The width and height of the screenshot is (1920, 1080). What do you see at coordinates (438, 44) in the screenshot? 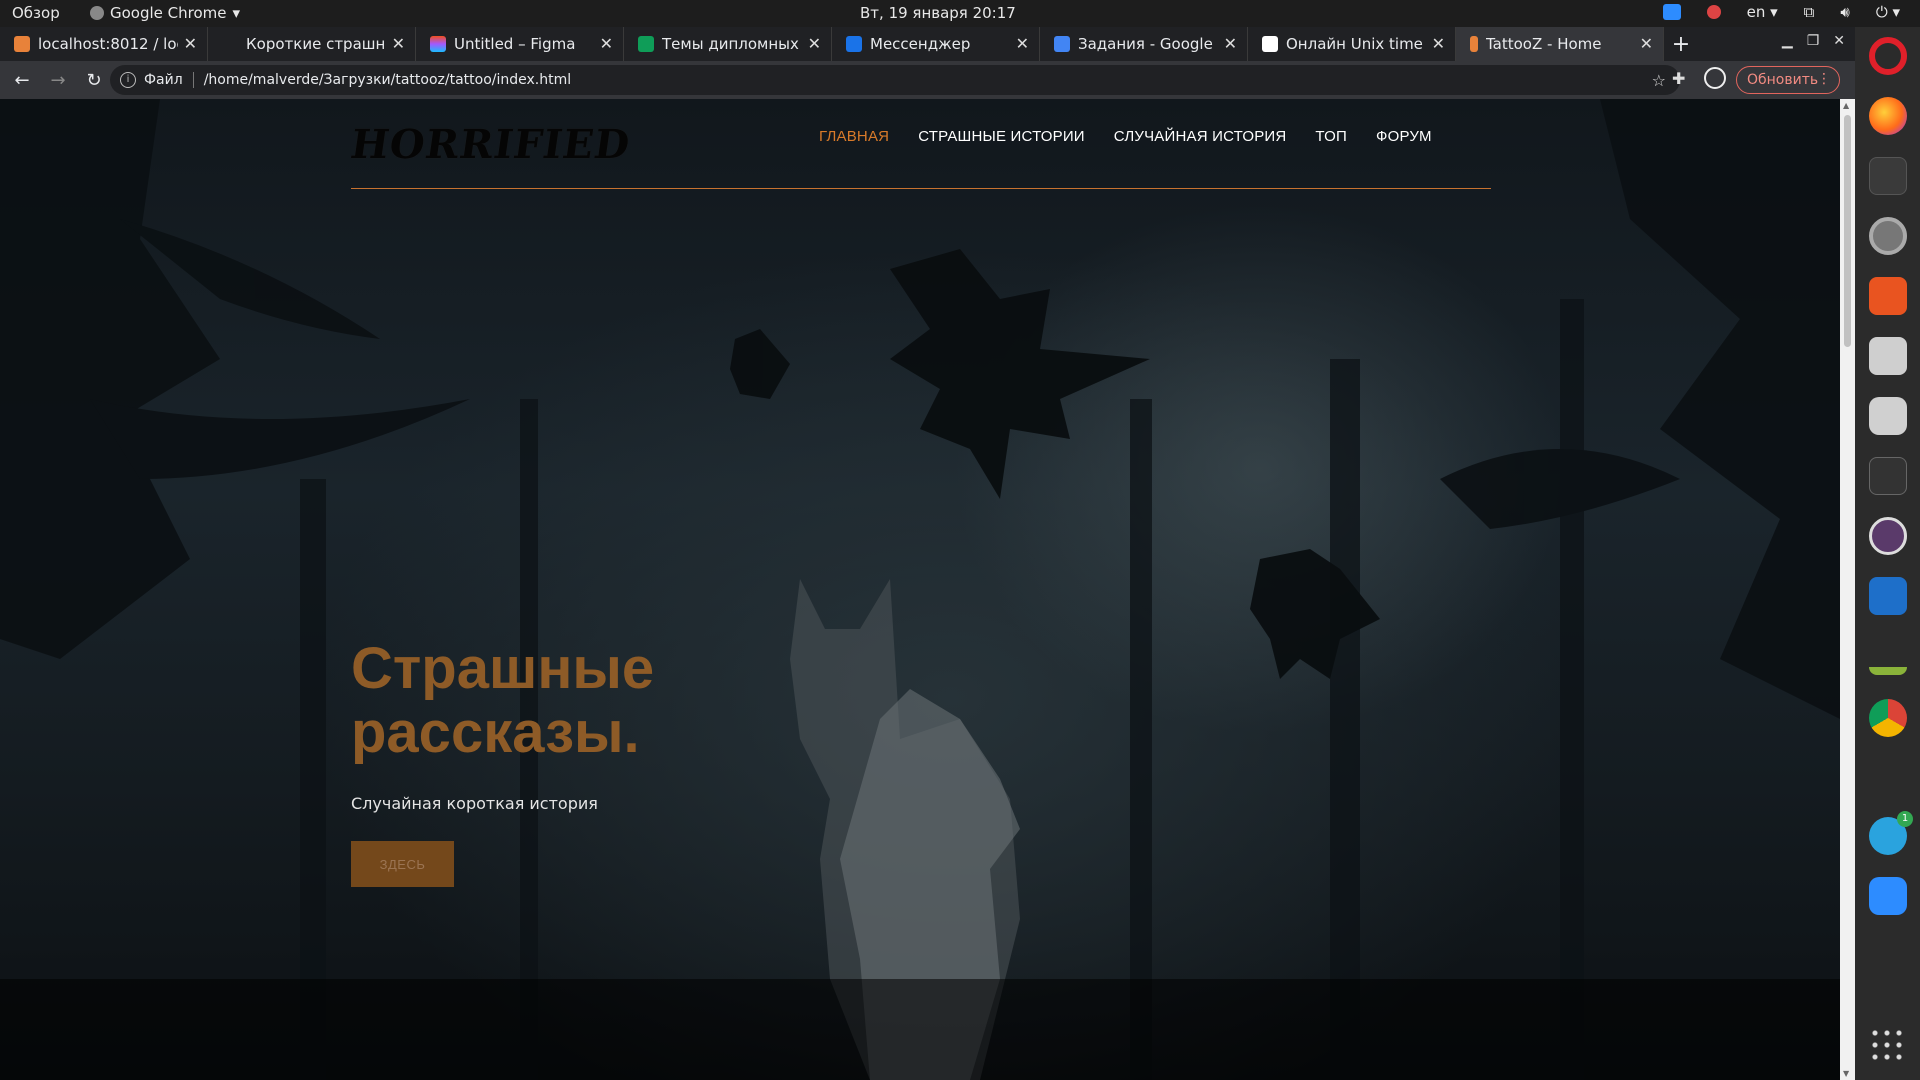
I see `figma-icon` at bounding box center [438, 44].